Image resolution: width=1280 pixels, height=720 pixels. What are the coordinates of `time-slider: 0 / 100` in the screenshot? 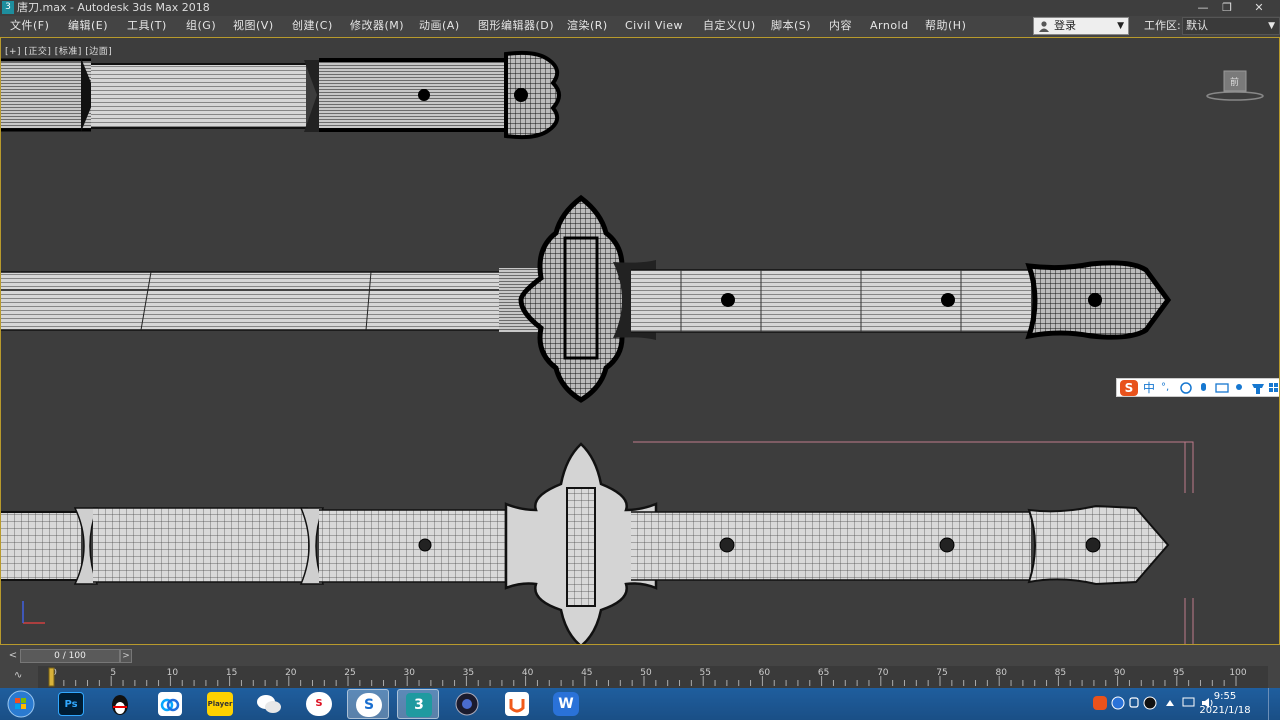 It's located at (70, 656).